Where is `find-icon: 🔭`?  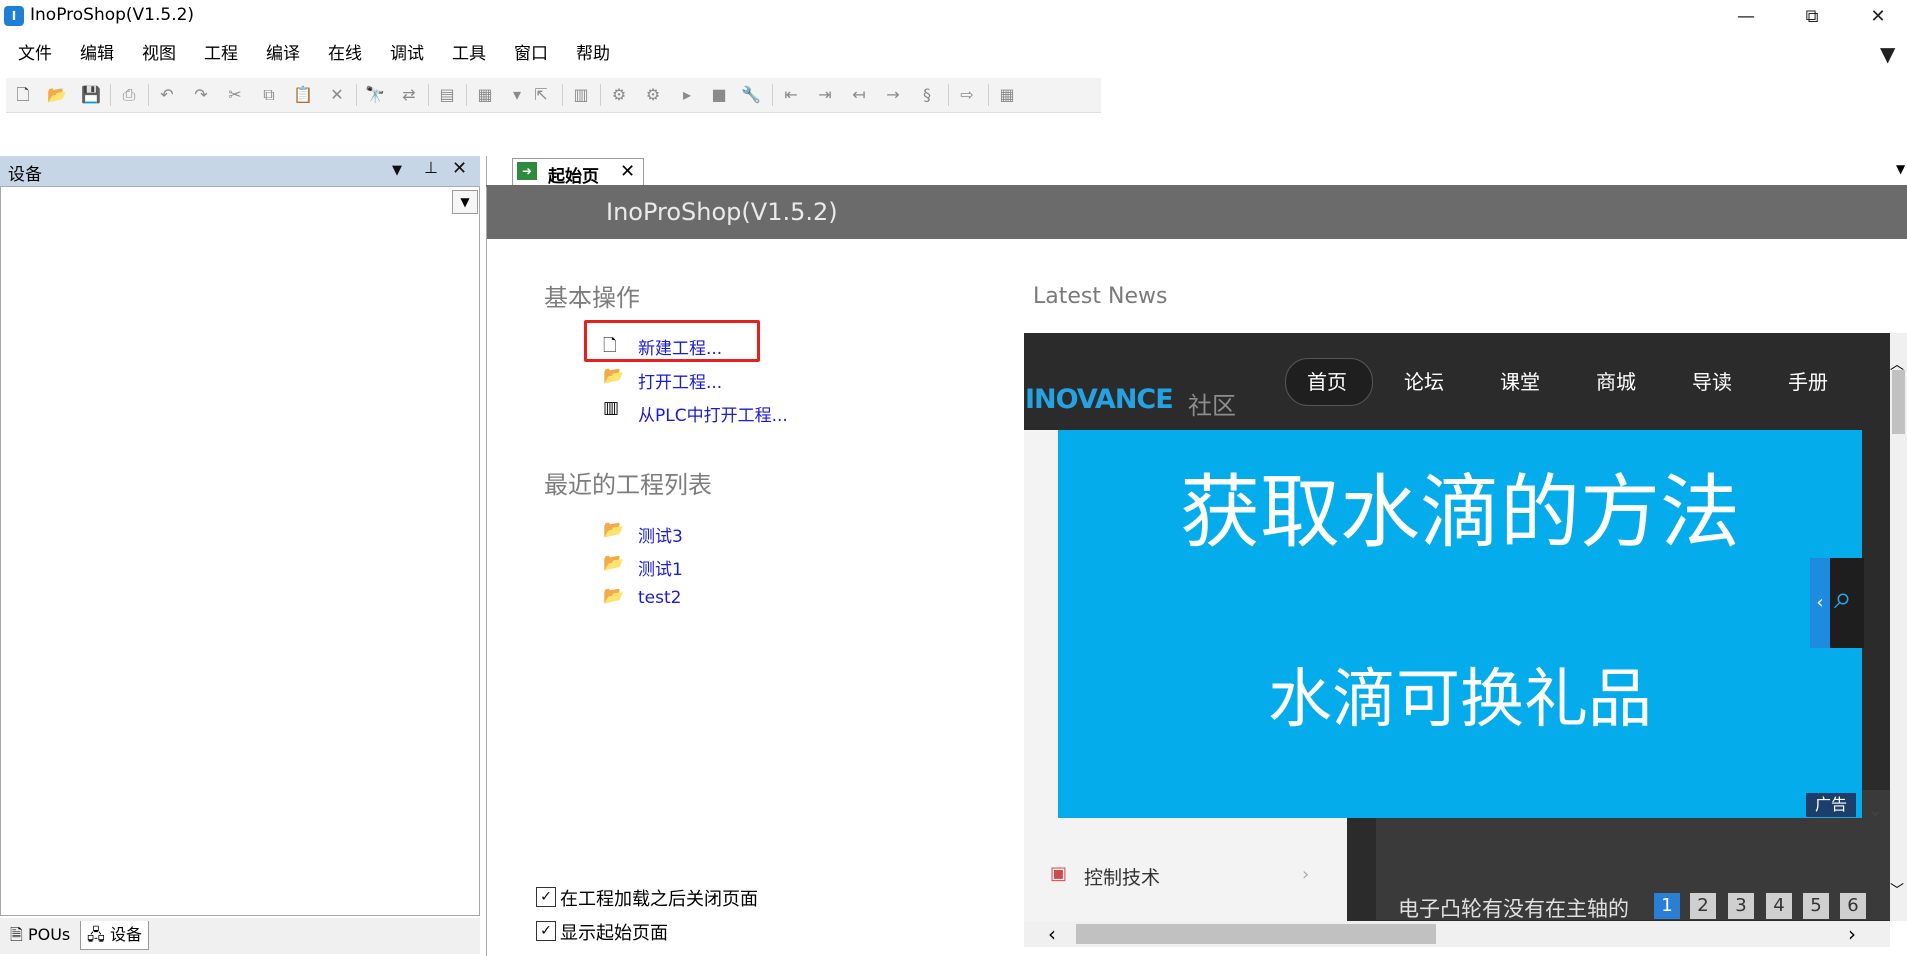 find-icon: 🔭 is located at coordinates (375, 95).